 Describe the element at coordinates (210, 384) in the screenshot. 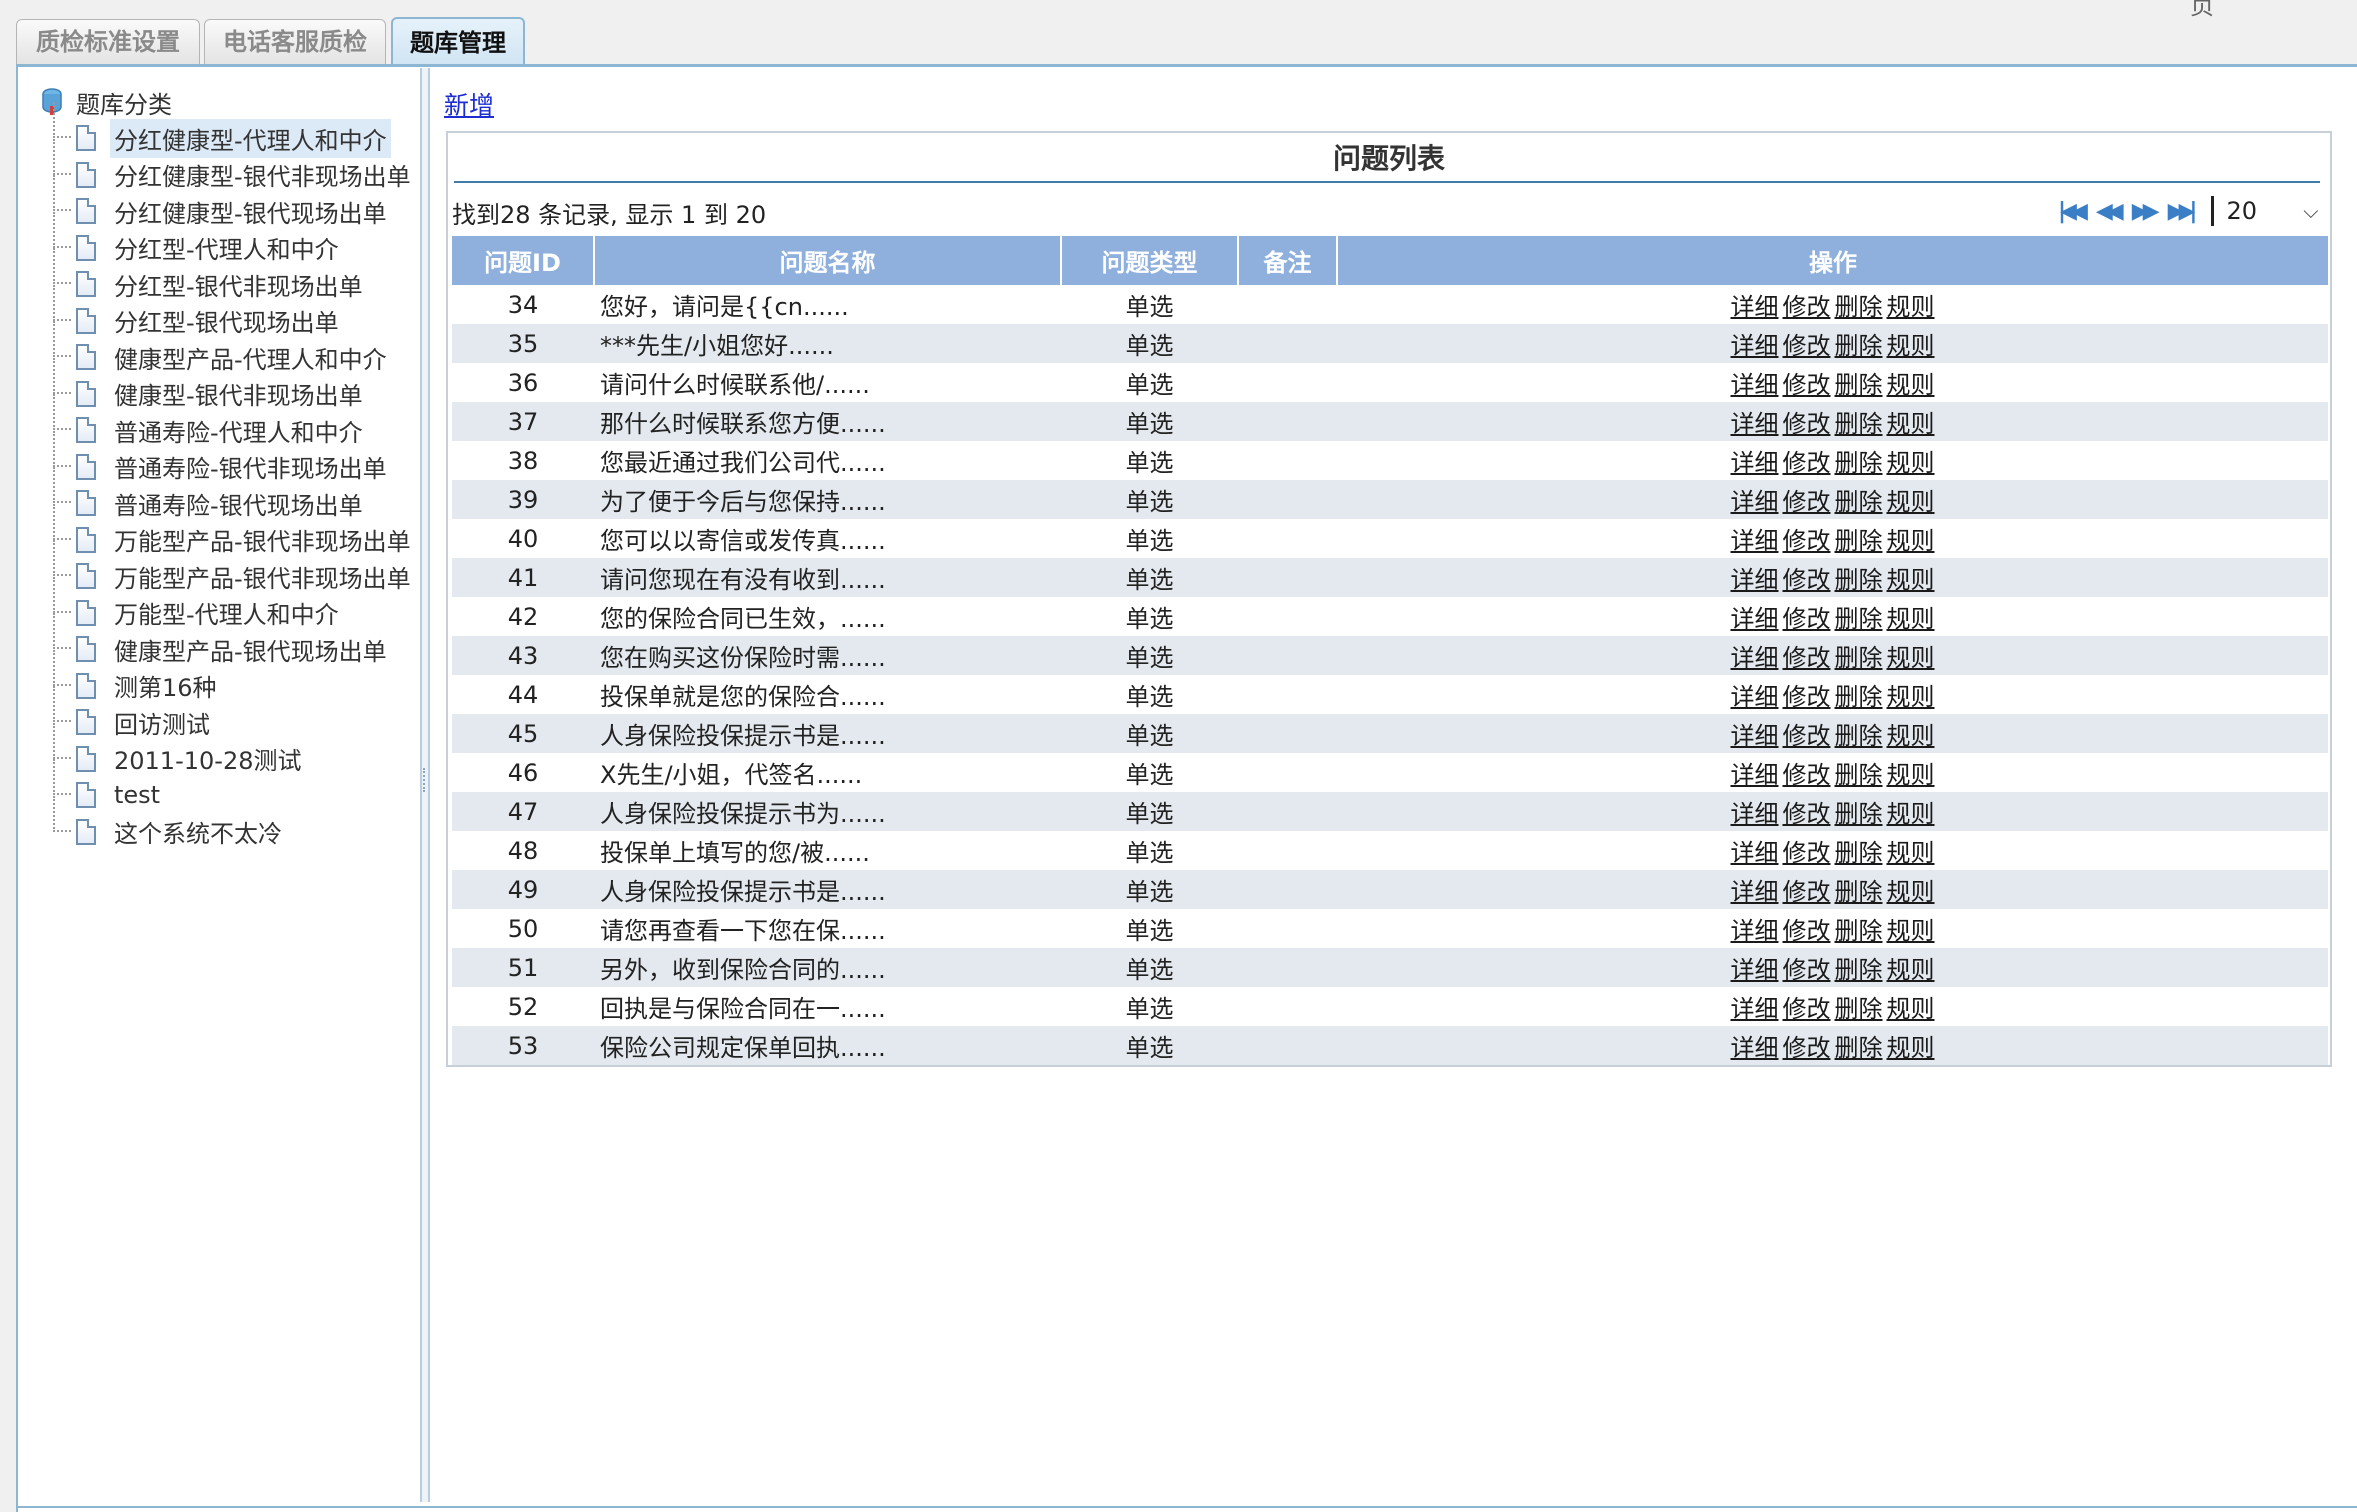

I see `tree-item: 健康型-银代非现场出单` at that location.